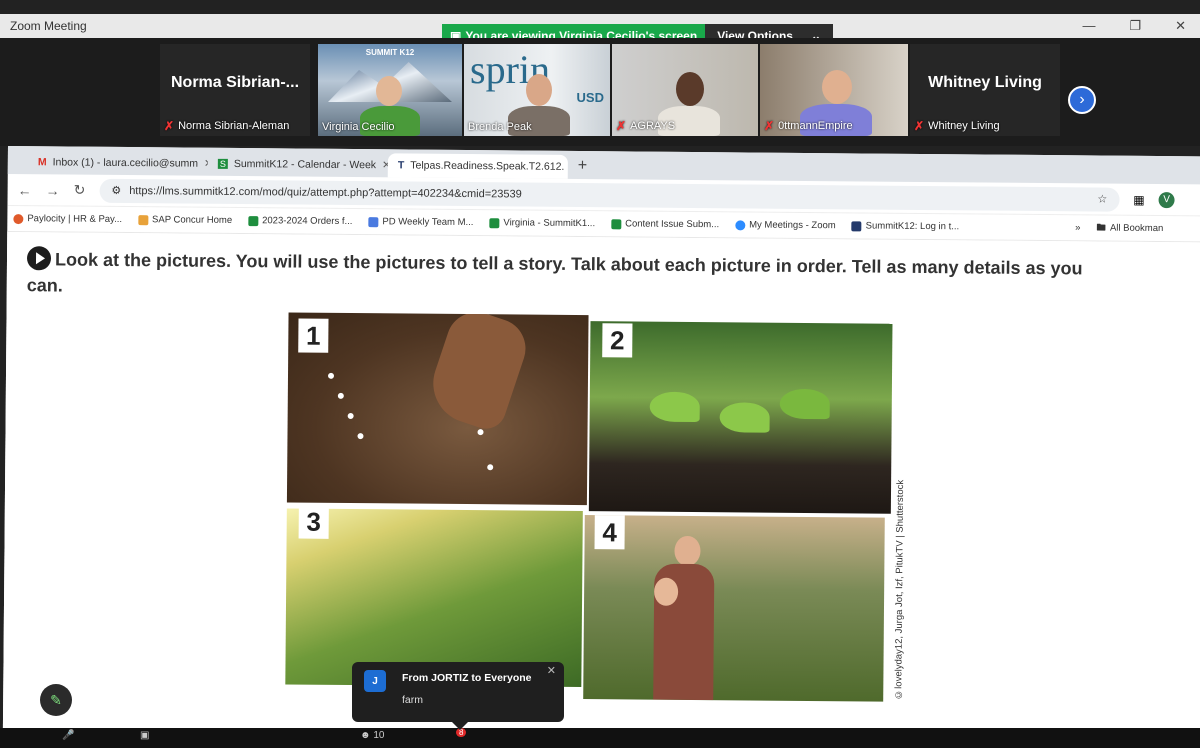  I want to click on zoom-icon, so click(740, 224).